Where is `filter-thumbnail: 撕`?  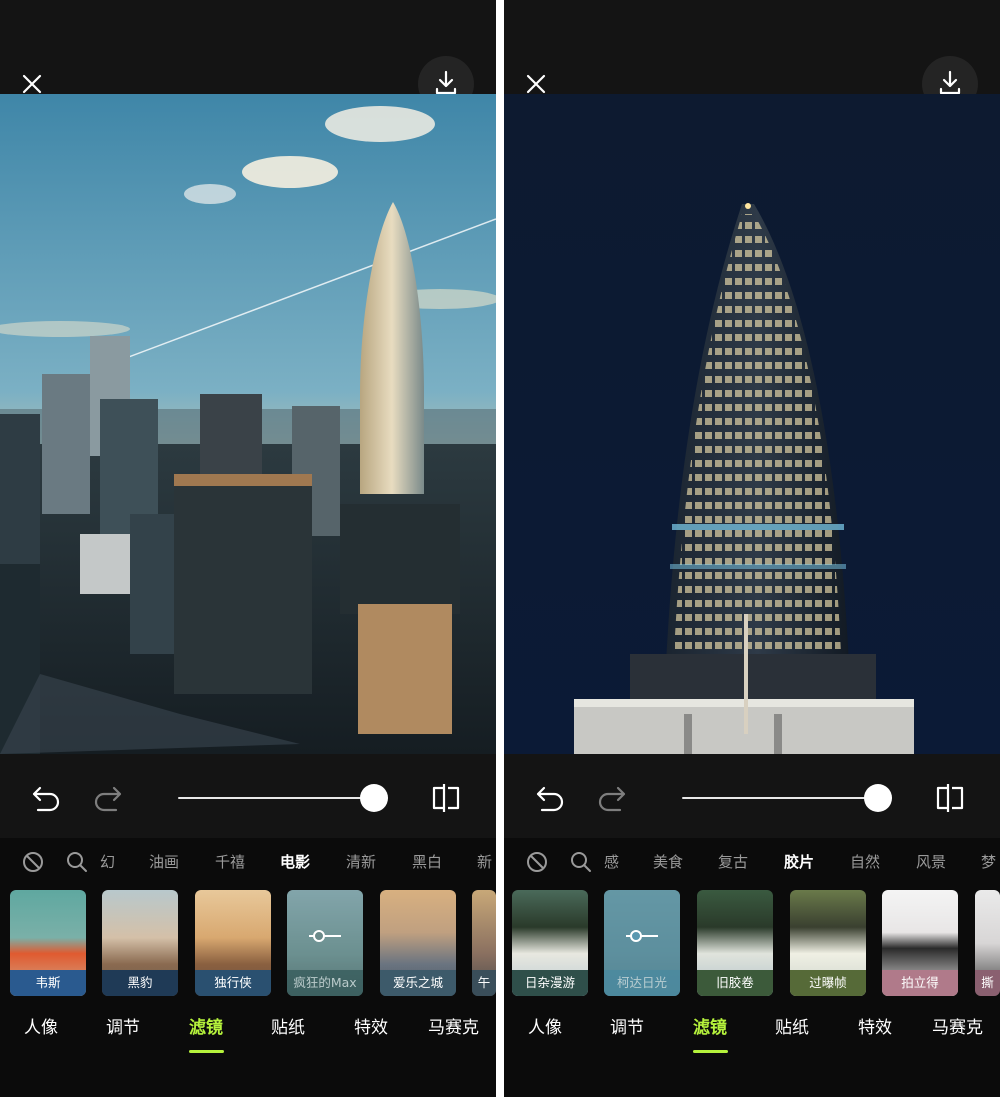 filter-thumbnail: 撕 is located at coordinates (987, 943).